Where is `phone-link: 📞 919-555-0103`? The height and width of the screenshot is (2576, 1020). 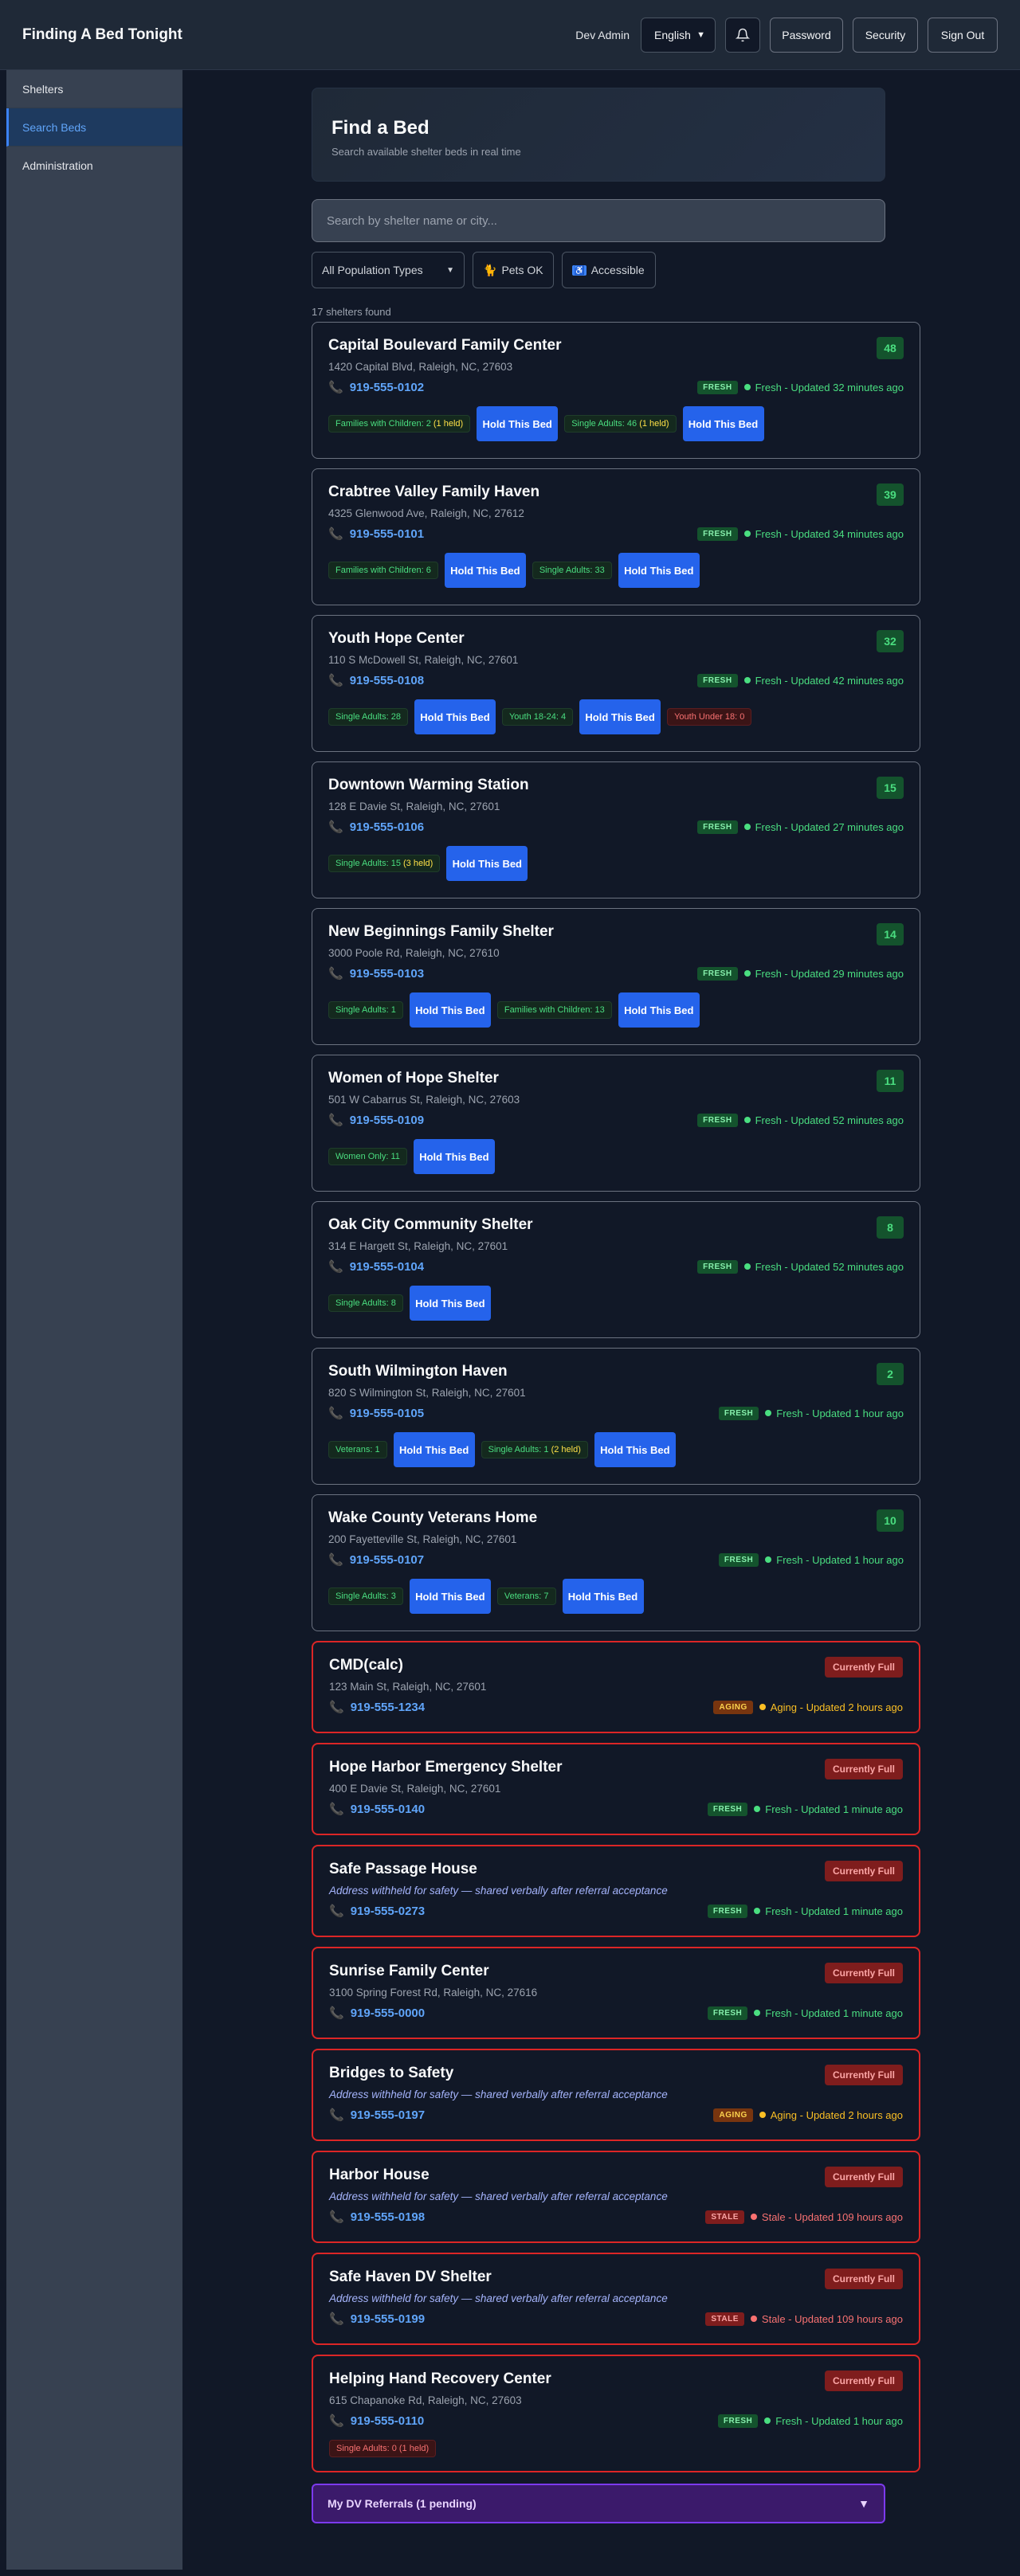 phone-link: 📞 919-555-0103 is located at coordinates (376, 973).